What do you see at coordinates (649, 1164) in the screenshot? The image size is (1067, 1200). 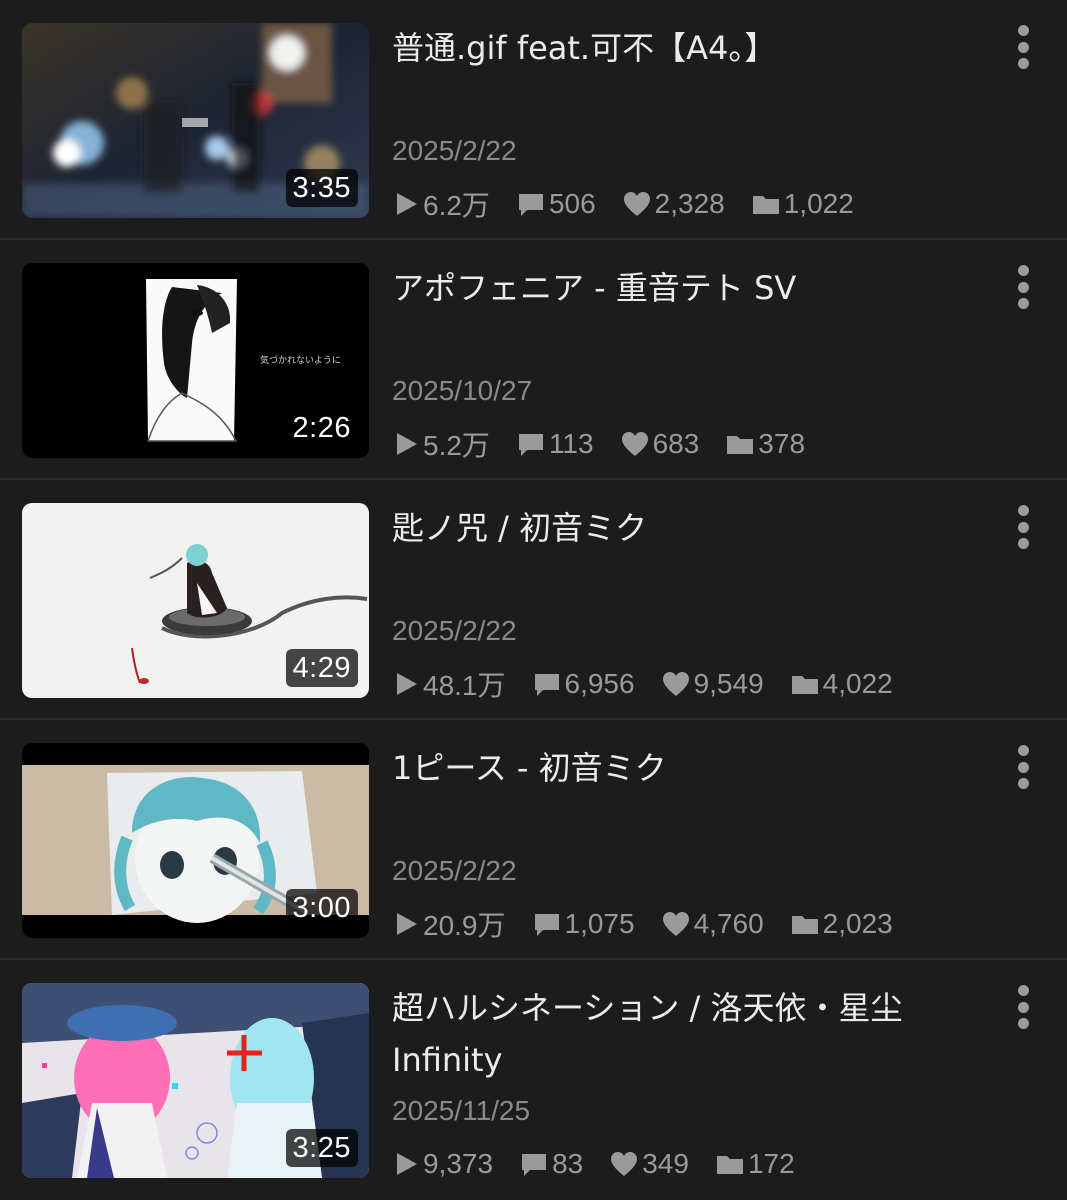 I see `like-count: 349` at bounding box center [649, 1164].